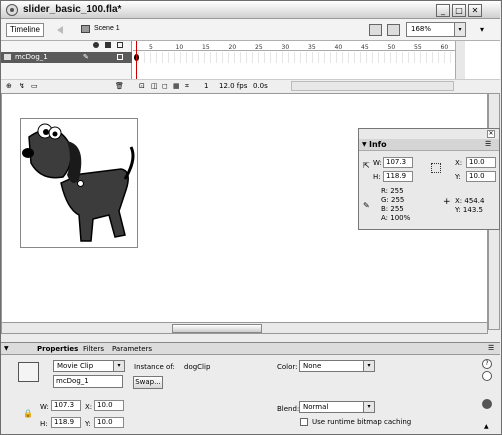 The width and height of the screenshot is (502, 435). Describe the element at coordinates (470, 201) in the screenshot. I see `cursor-x: X: 454.4` at that location.